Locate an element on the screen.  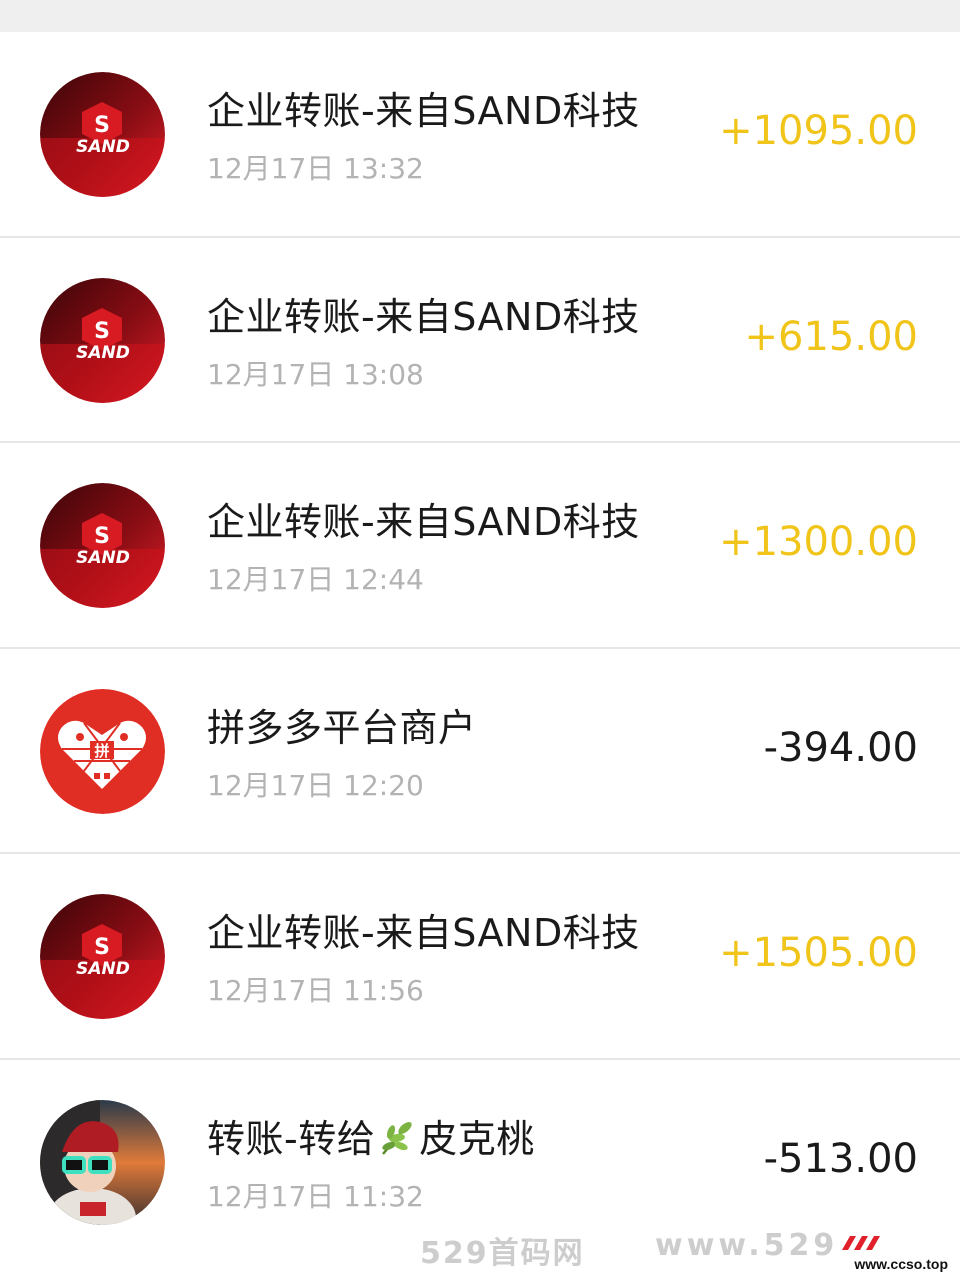
transaction-time: 12月17日 13:08 is located at coordinates (315, 374).